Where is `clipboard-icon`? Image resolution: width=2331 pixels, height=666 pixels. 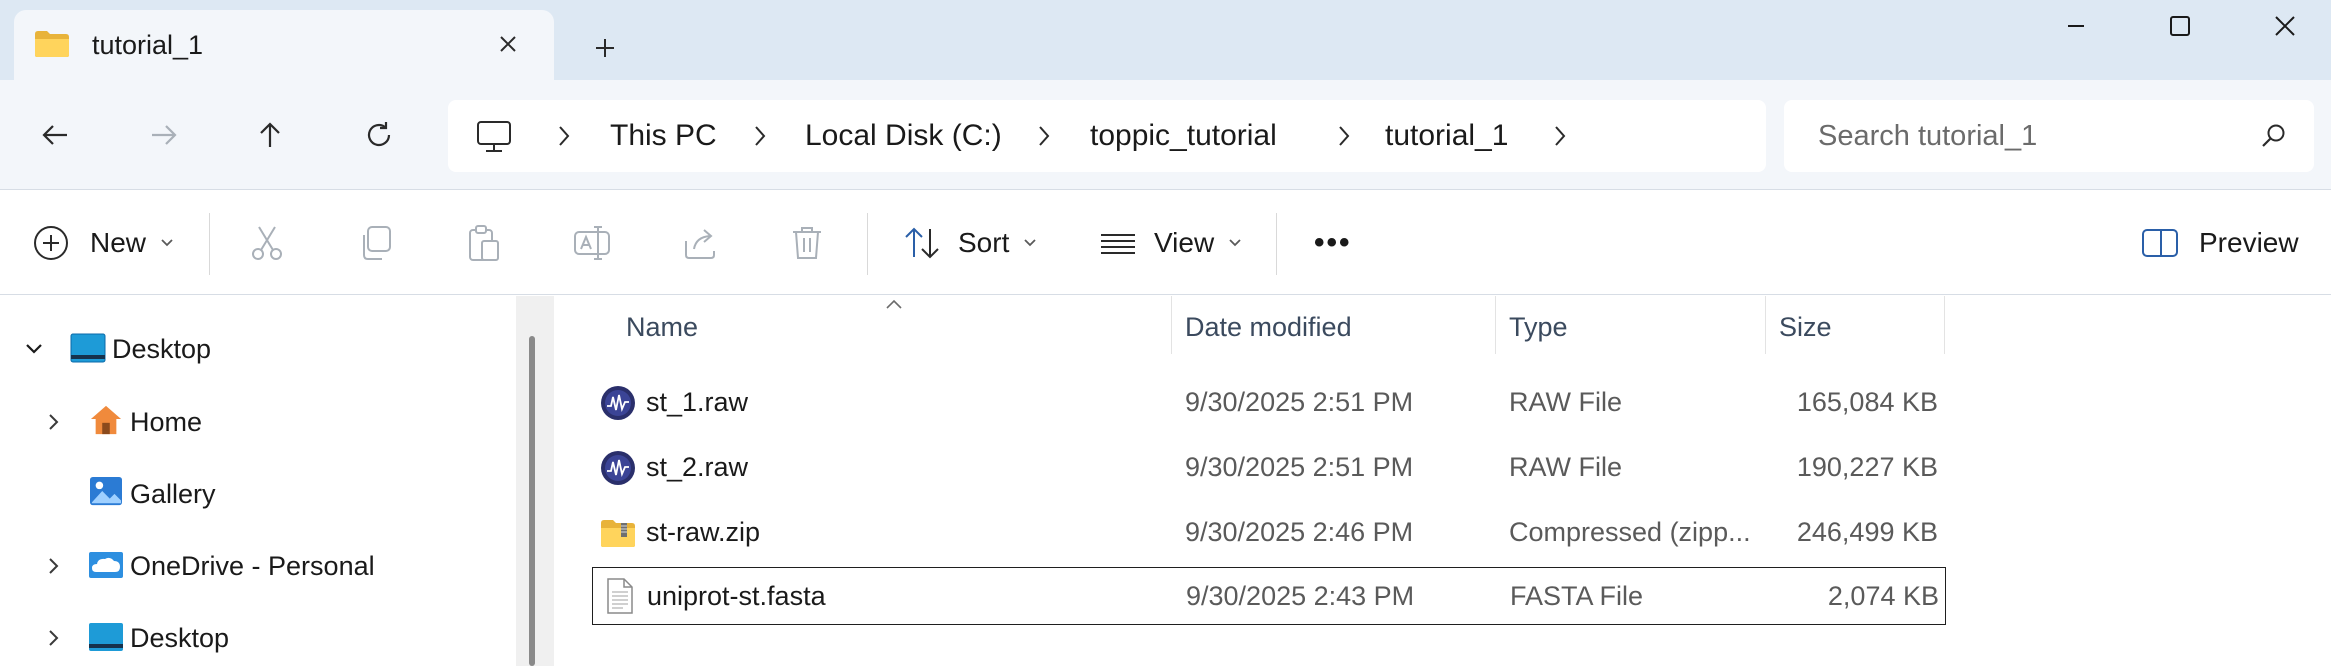
clipboard-icon is located at coordinates (484, 243).